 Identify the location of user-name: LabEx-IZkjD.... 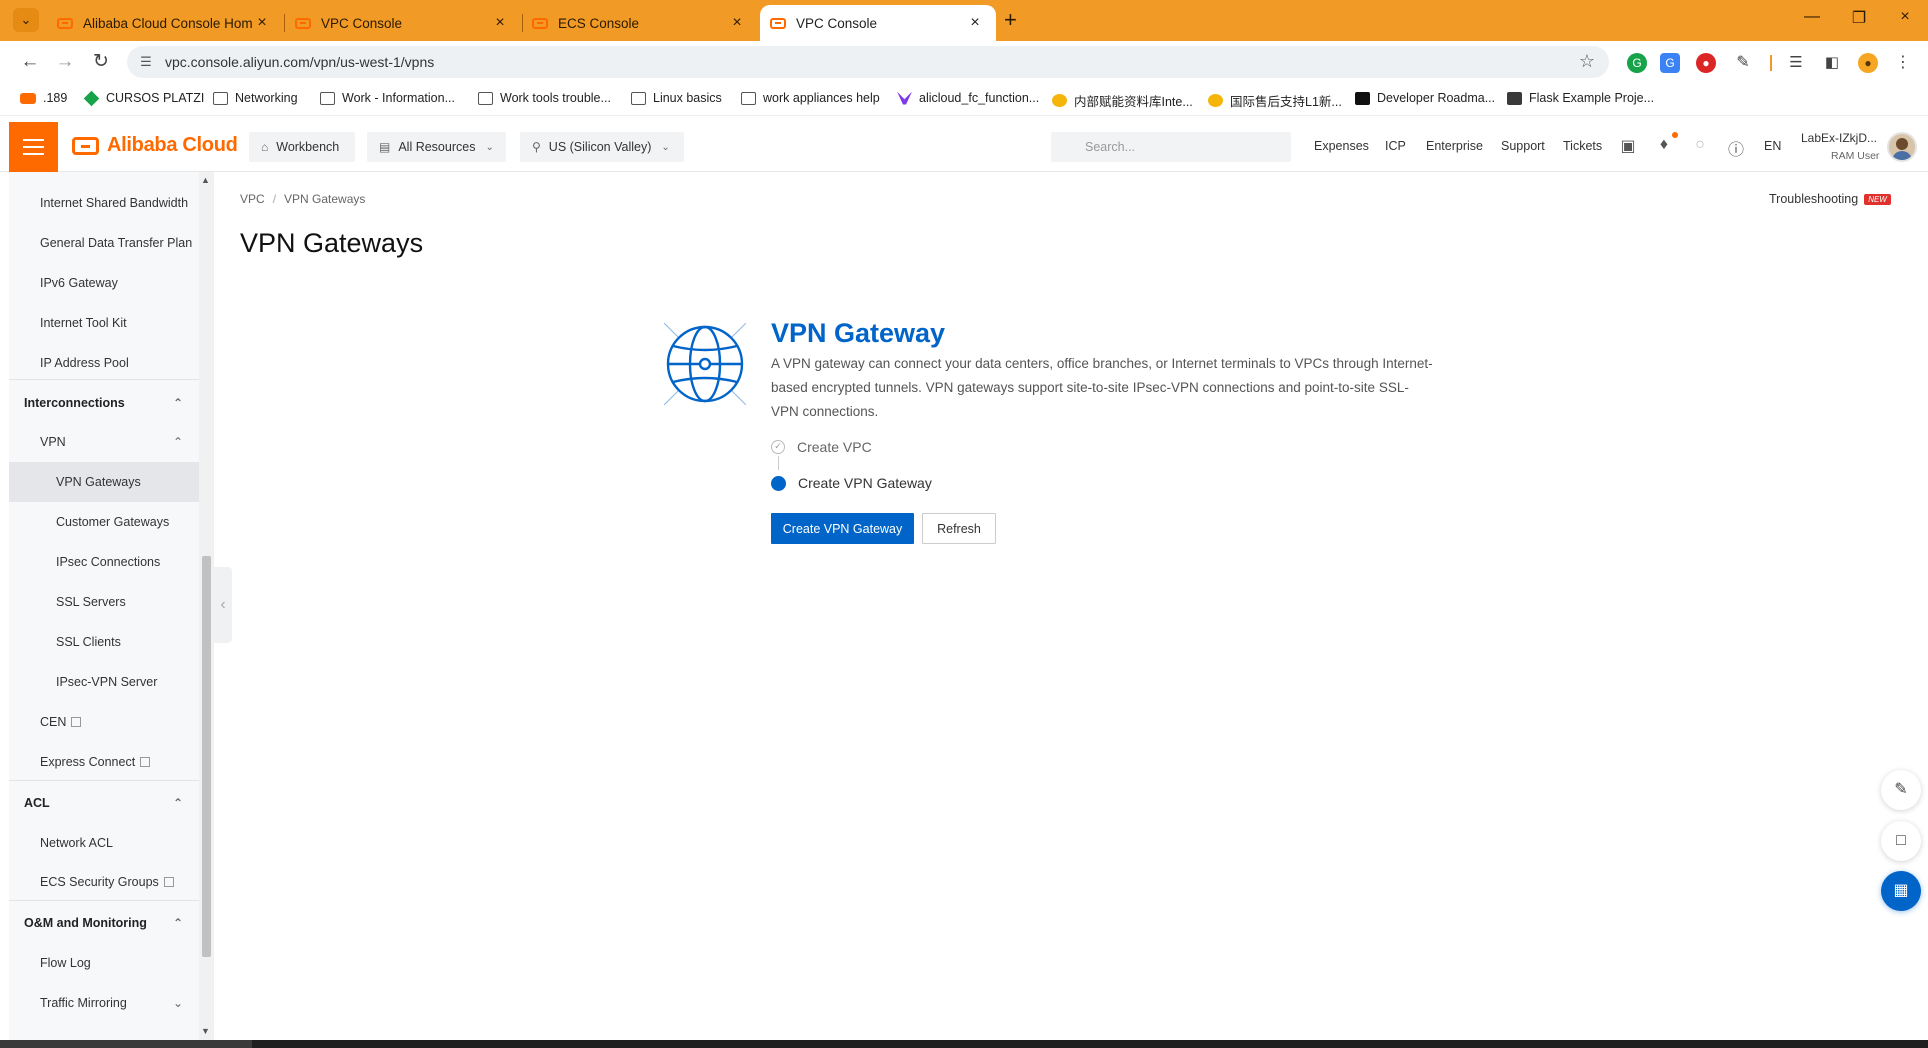
(1839, 138).